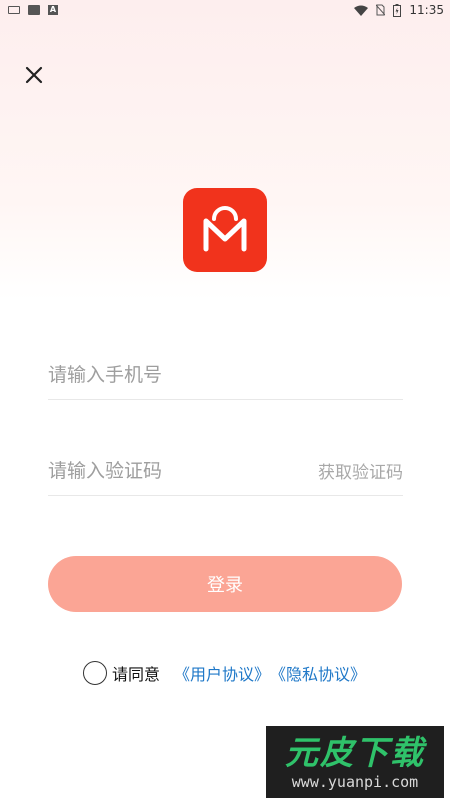 The image size is (450, 800). I want to click on wifi-icon, so click(361, 10).